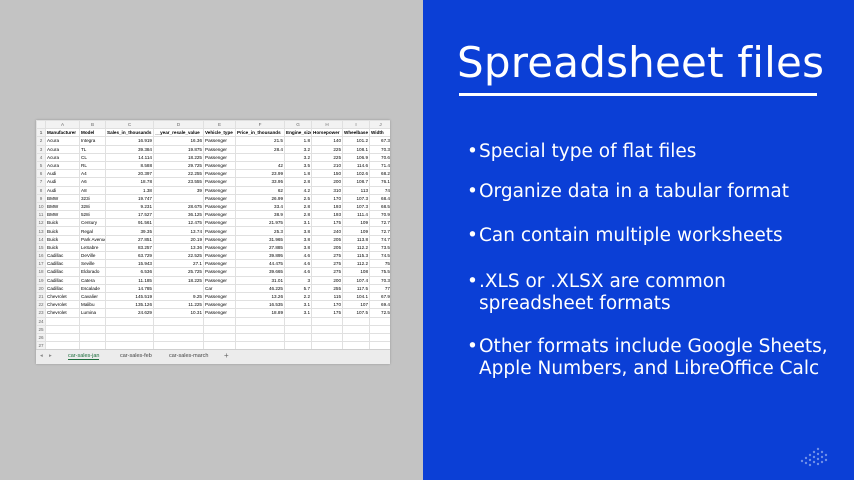 The height and width of the screenshot is (480, 854). Describe the element at coordinates (129, 313) in the screenshot. I see `table-cell: 24.629` at that location.